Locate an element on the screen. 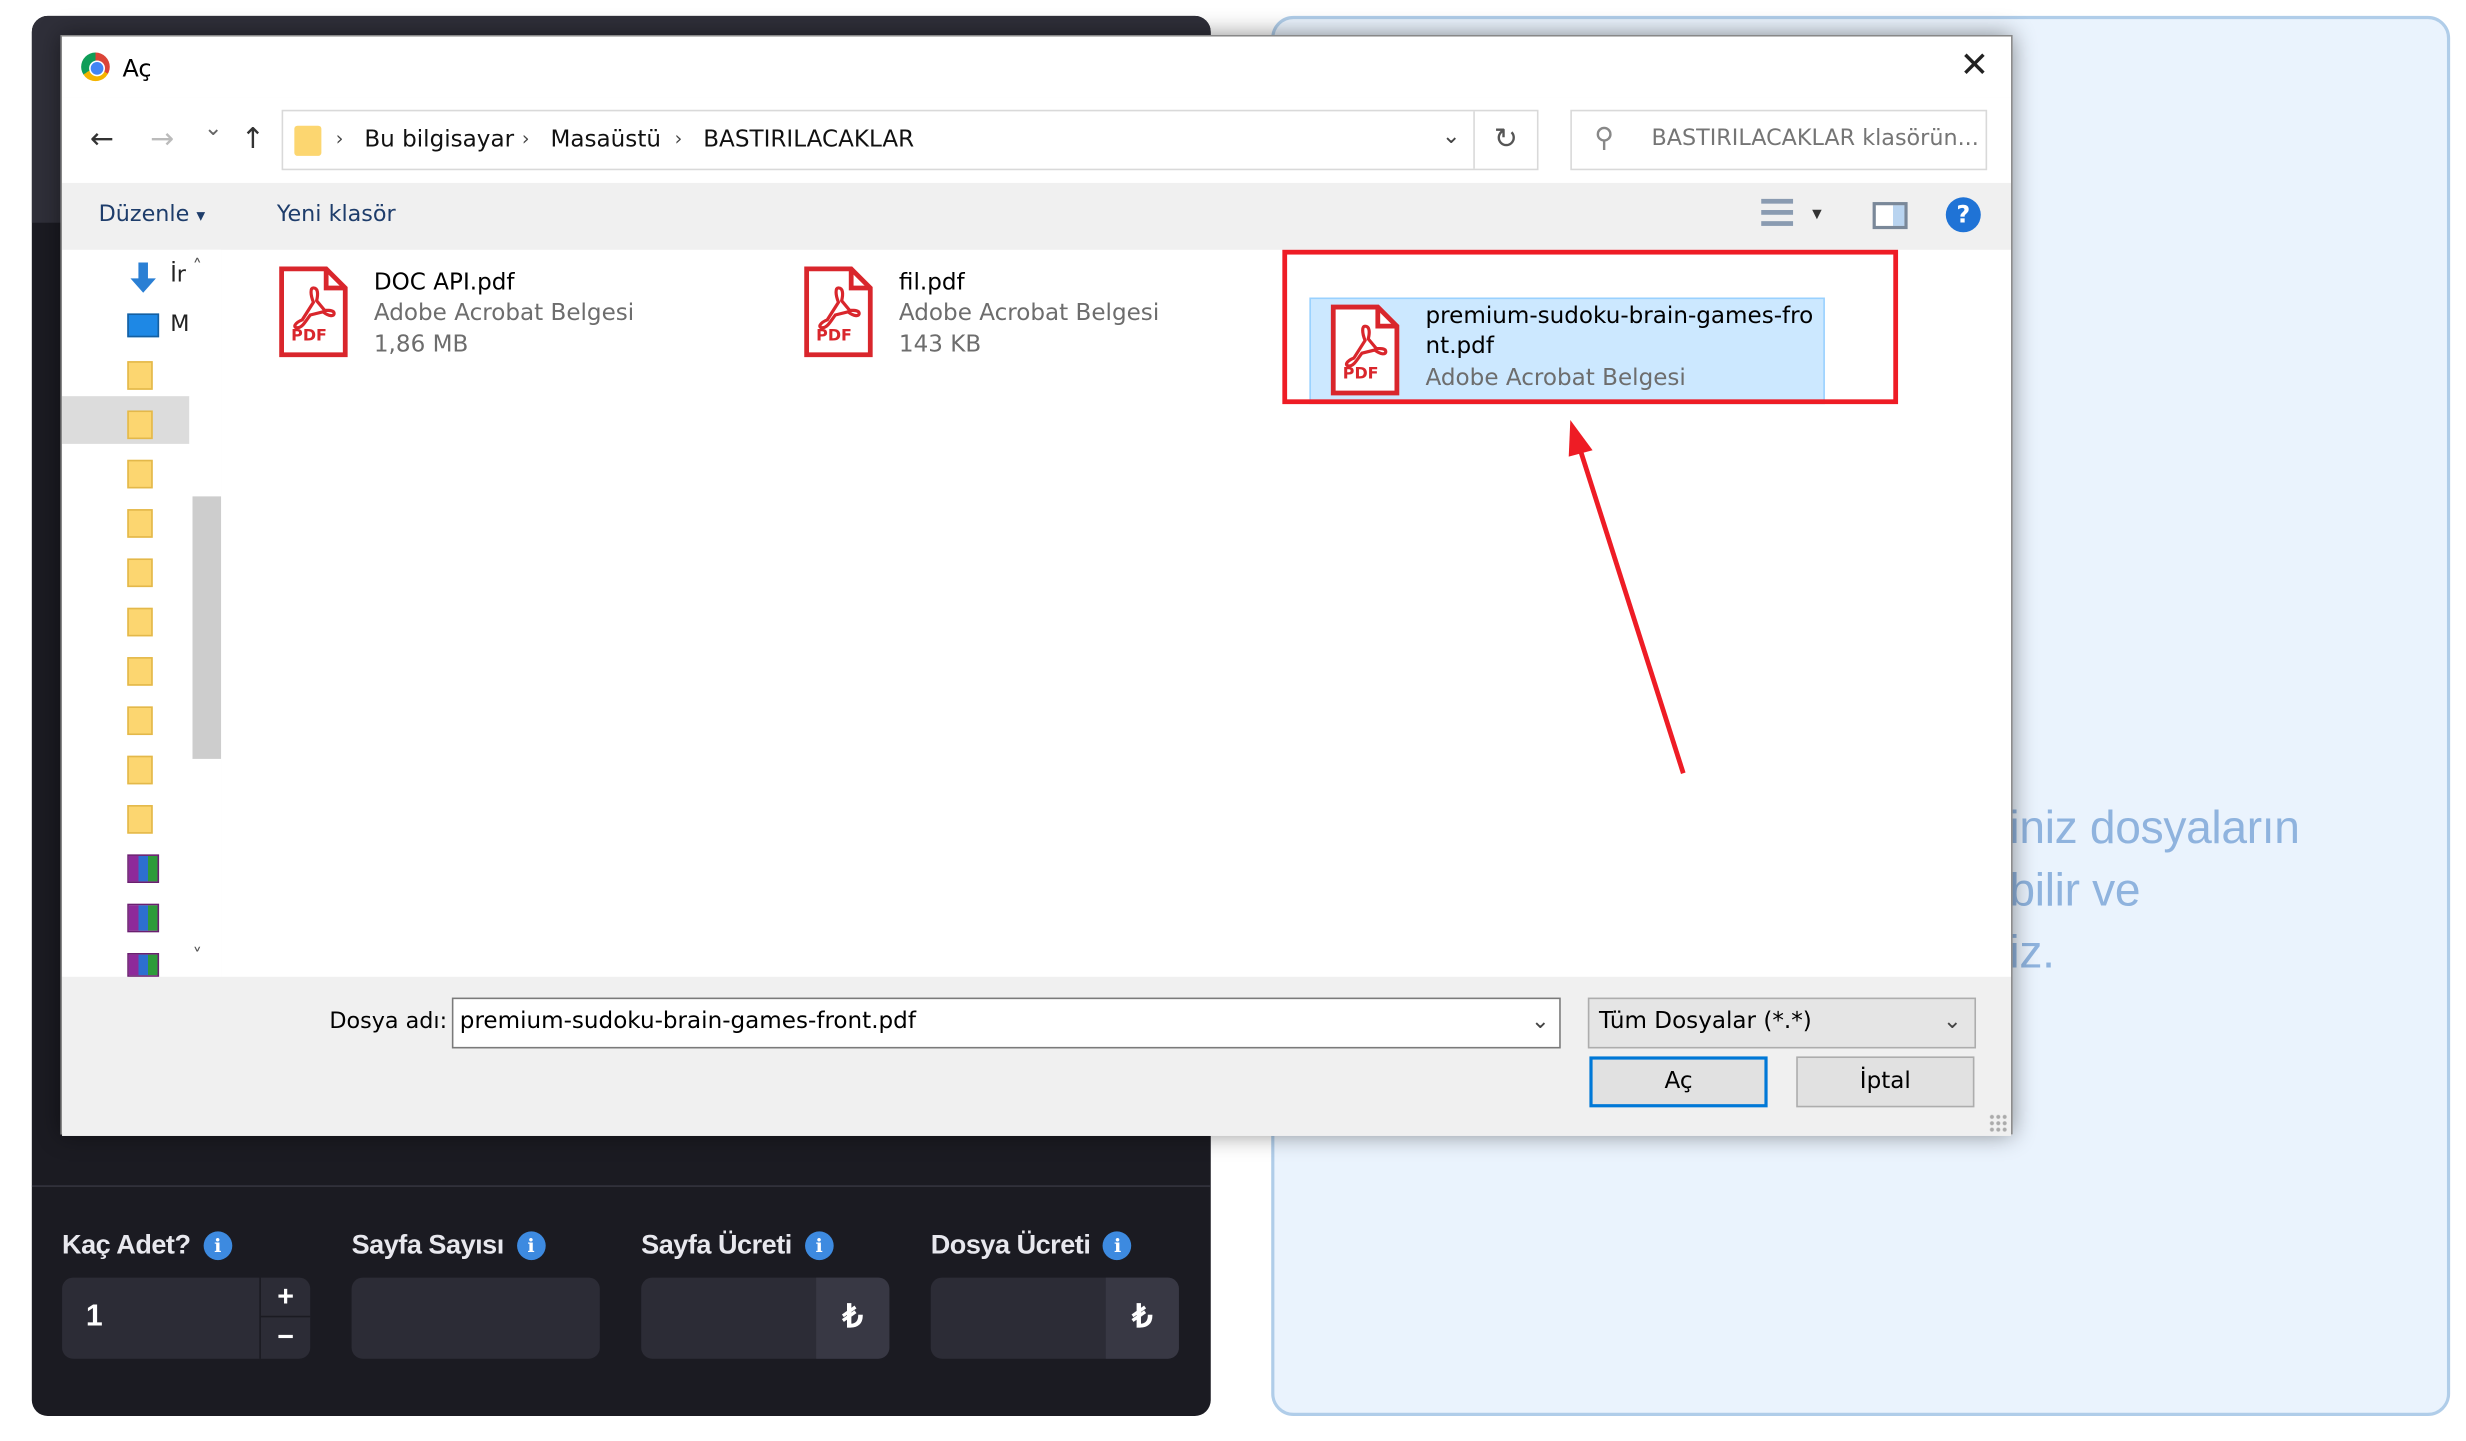  close-button: ✕ is located at coordinates (1974, 66).